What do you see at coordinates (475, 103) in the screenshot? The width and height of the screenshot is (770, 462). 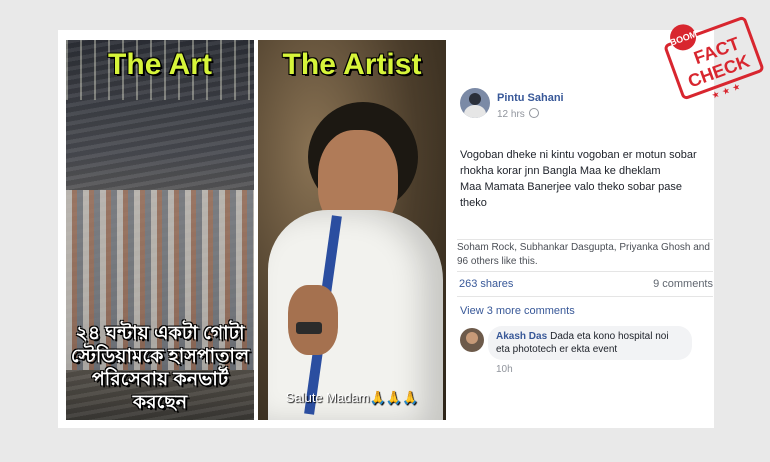 I see `author-avatar` at bounding box center [475, 103].